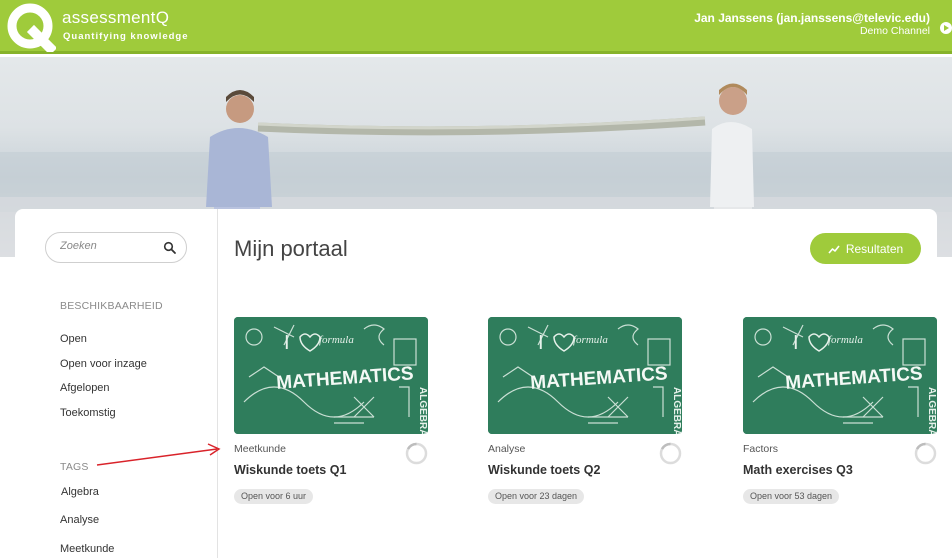 This screenshot has width=952, height=558. What do you see at coordinates (73, 339) in the screenshot?
I see `filter-open: Open` at bounding box center [73, 339].